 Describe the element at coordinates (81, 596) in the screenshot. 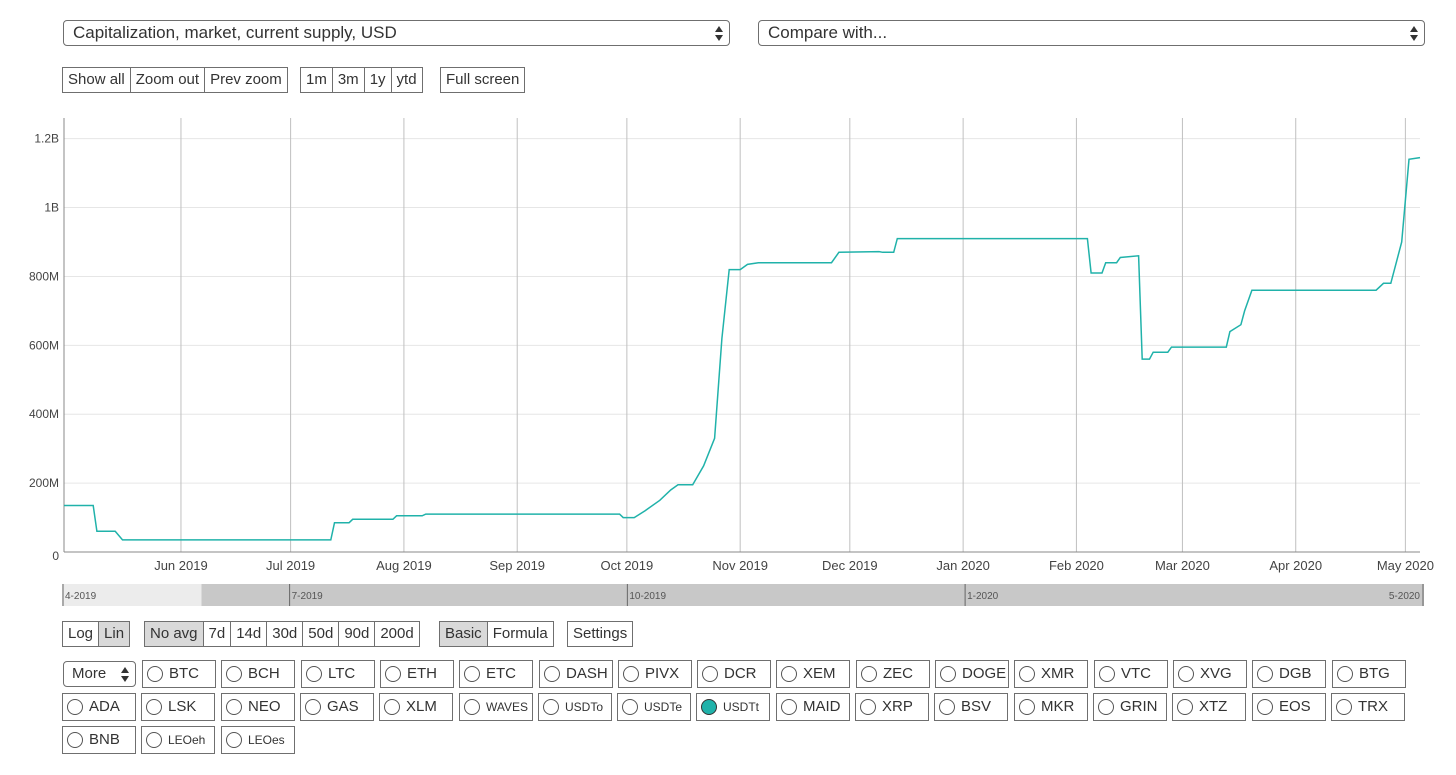

I see `navigator-tick-label: 4-2019` at that location.